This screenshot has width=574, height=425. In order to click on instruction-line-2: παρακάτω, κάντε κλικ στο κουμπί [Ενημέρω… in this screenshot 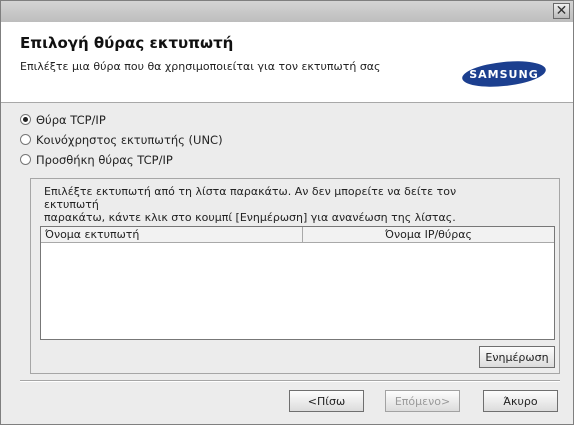, I will do `click(250, 217)`.